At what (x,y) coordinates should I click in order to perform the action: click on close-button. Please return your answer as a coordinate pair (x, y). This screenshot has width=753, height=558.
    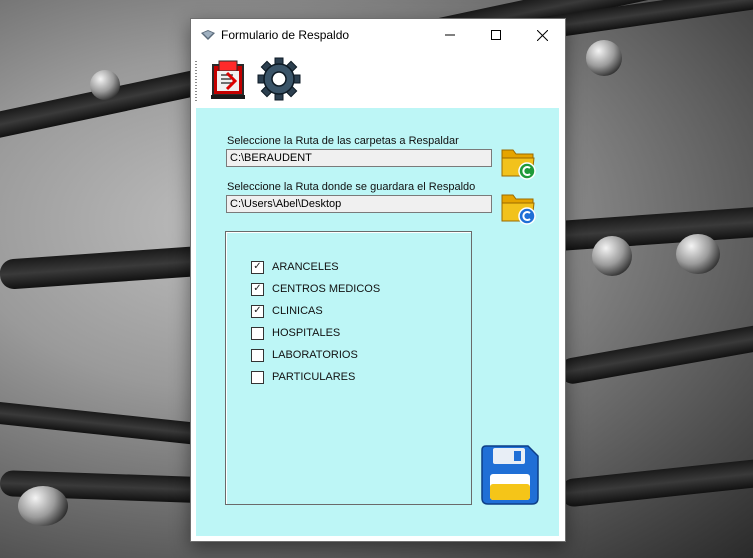
    Looking at the image, I should click on (542, 35).